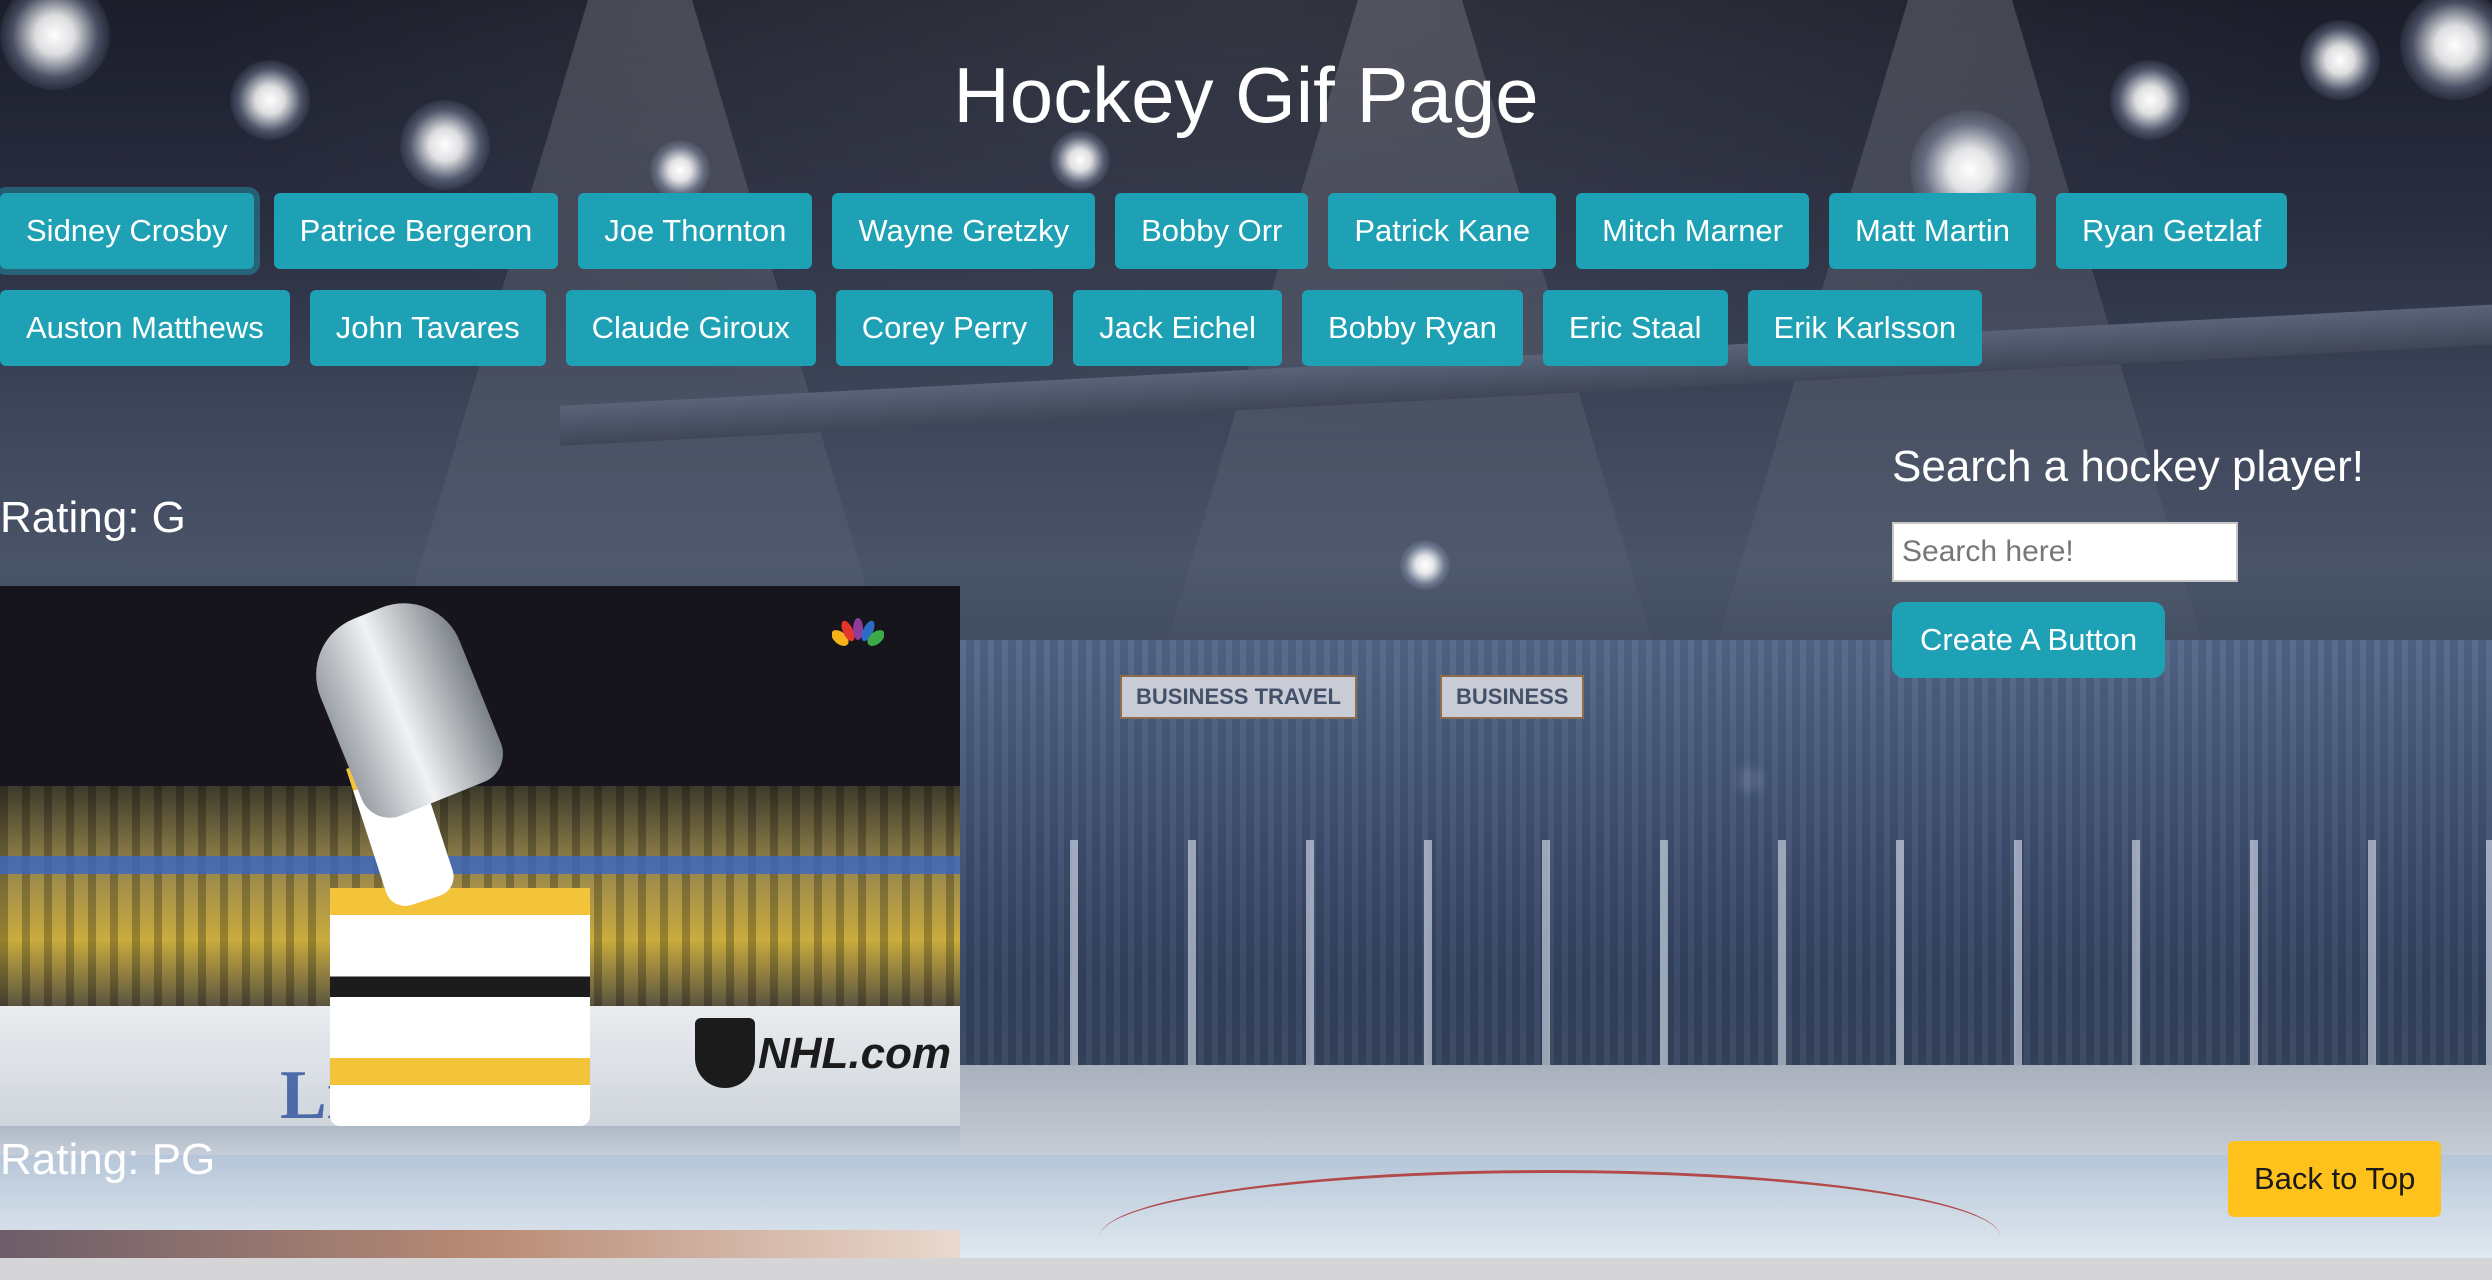 Image resolution: width=2492 pixels, height=1280 pixels. What do you see at coordinates (2029, 640) in the screenshot?
I see `create-button: Create A Button` at bounding box center [2029, 640].